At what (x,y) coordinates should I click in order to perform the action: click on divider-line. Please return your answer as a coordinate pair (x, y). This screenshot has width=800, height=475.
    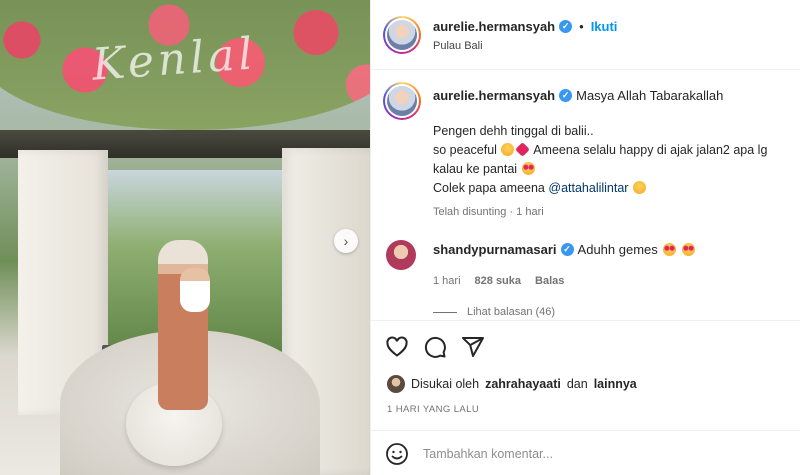
    Looking at the image, I should click on (445, 312).